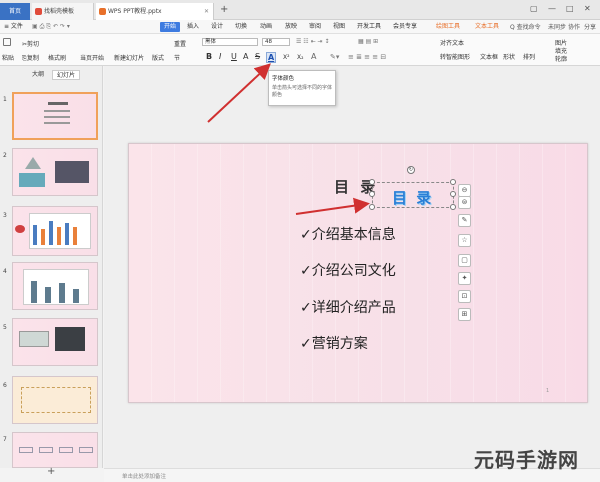 The image size is (600, 482). Describe the element at coordinates (405, 27) in the screenshot. I see `menu-member: 会员专享` at that location.